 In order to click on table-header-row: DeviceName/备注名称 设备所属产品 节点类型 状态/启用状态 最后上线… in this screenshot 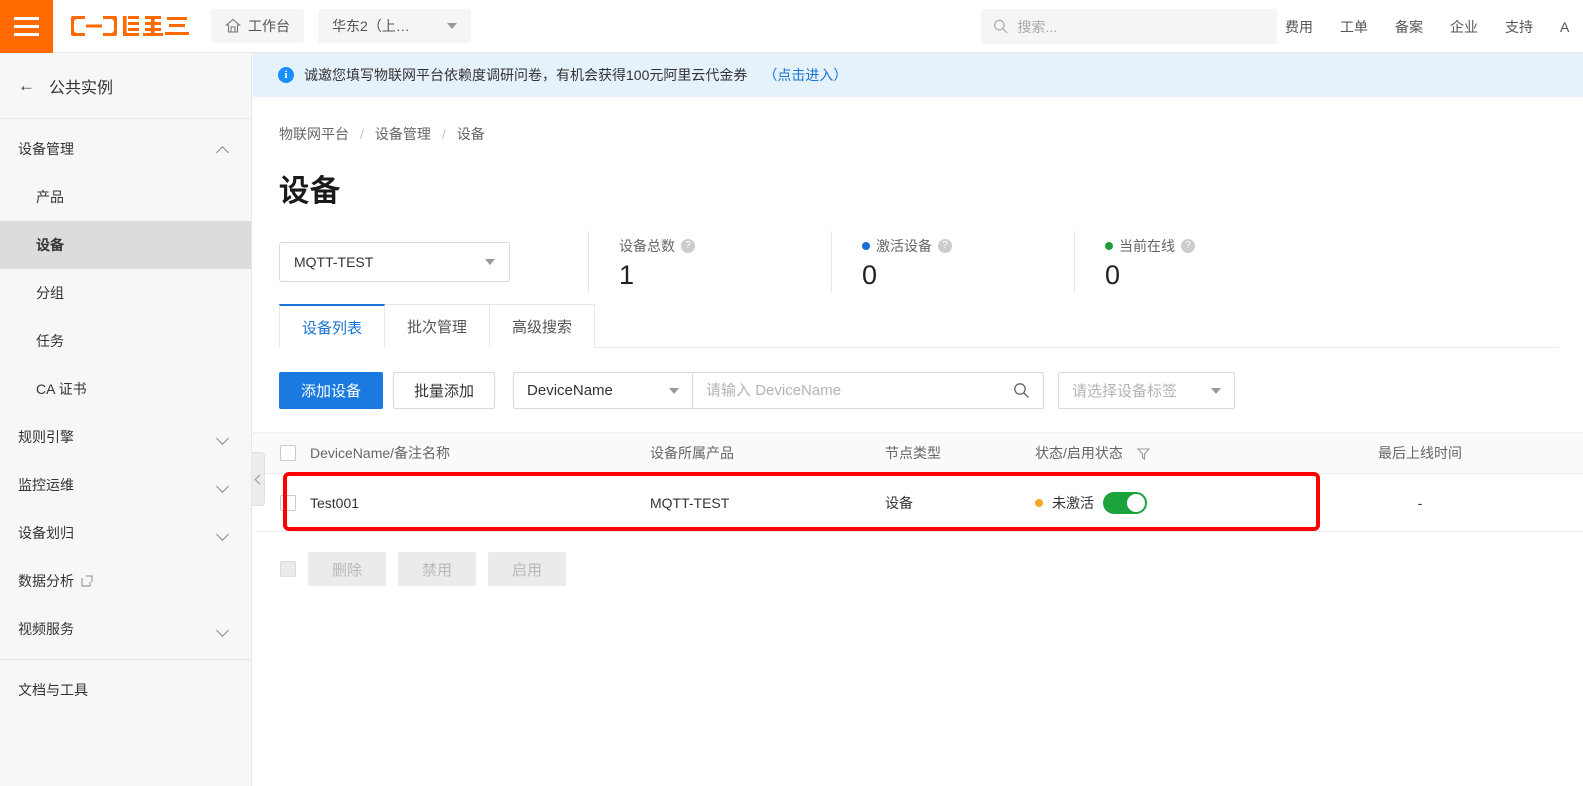, I will do `click(918, 453)`.